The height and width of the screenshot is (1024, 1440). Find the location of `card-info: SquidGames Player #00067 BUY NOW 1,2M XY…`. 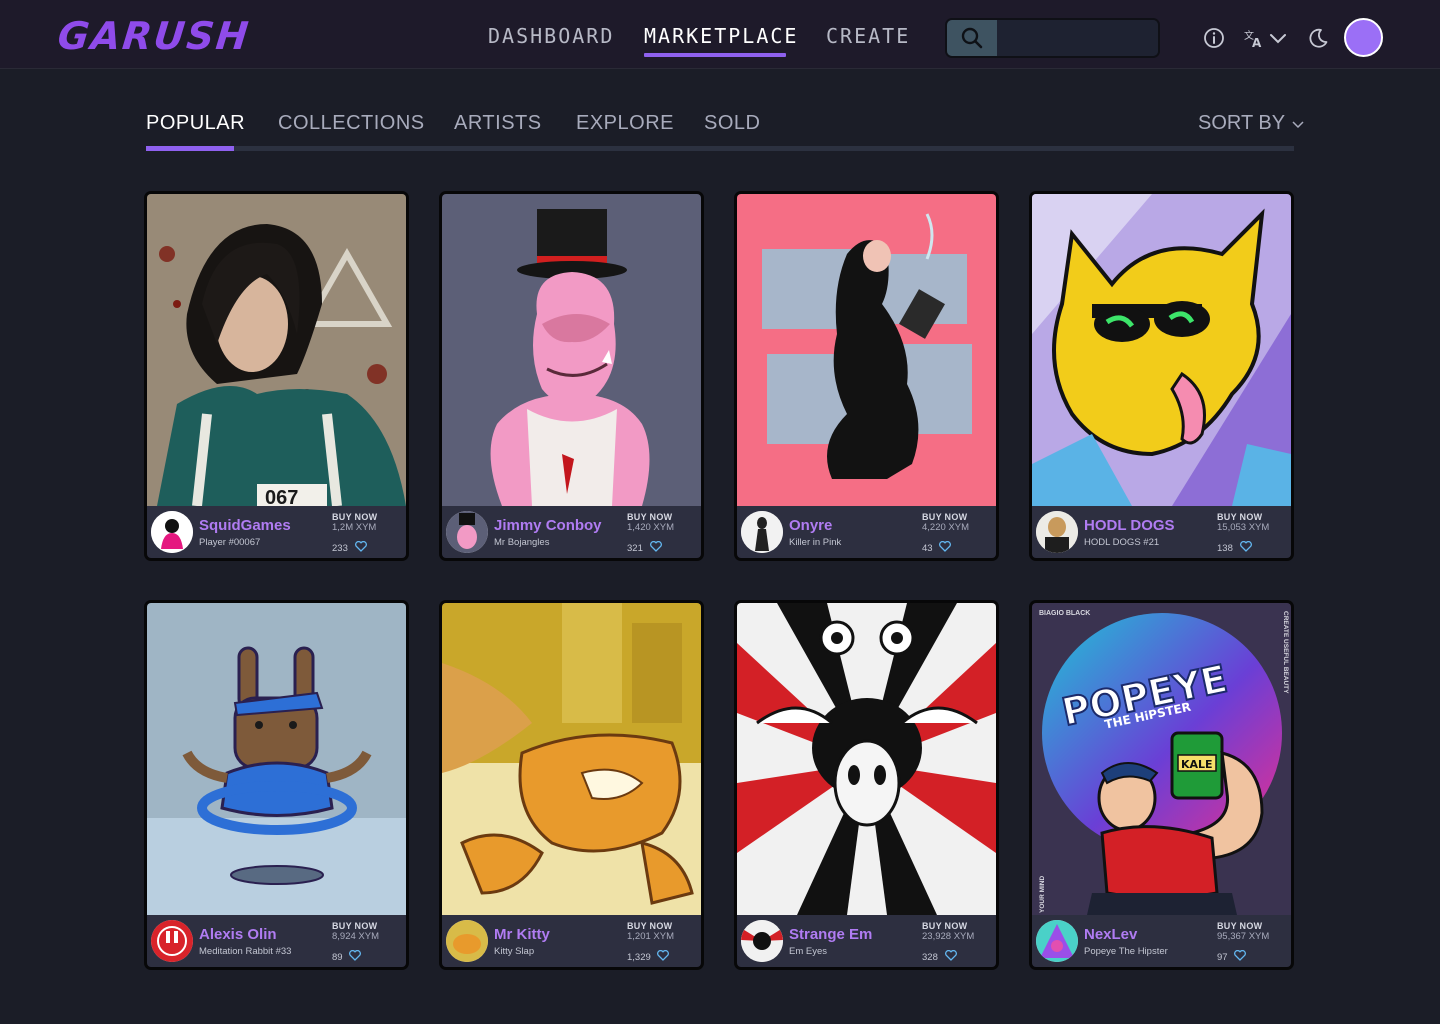

card-info: SquidGames Player #00067 BUY NOW 1,2M XY… is located at coordinates (276, 532).